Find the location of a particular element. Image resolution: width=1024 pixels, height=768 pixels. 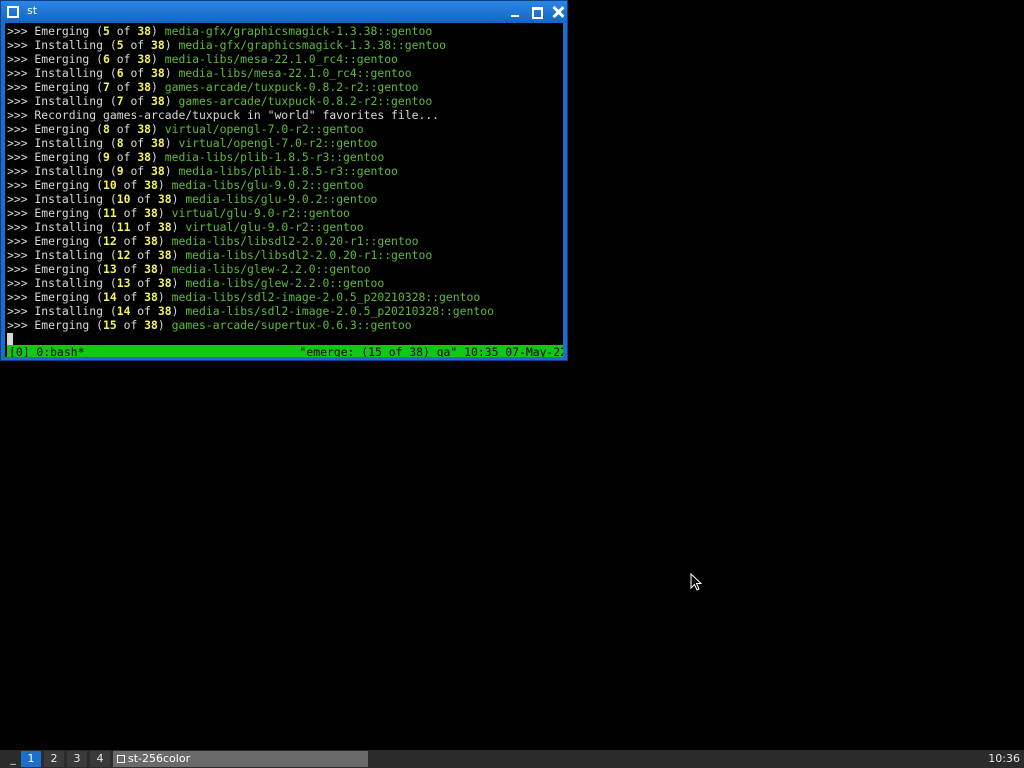

workspace-1-button: 1 is located at coordinates (31, 759).